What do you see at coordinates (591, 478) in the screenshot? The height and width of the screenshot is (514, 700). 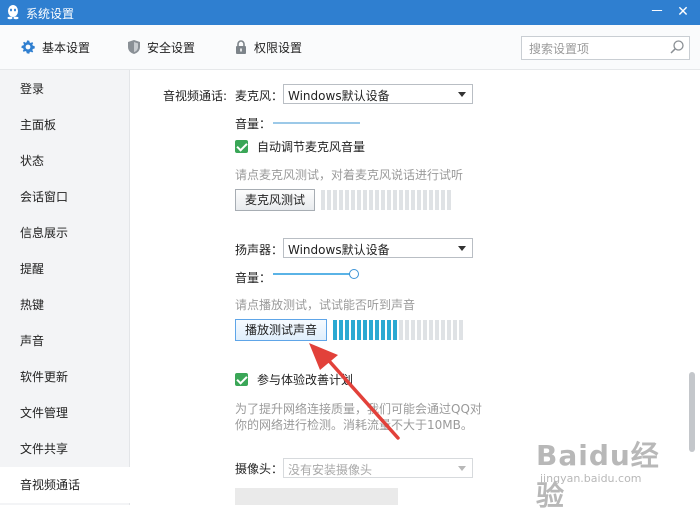 I see `watermark-sub: jingyan.baidu.com` at bounding box center [591, 478].